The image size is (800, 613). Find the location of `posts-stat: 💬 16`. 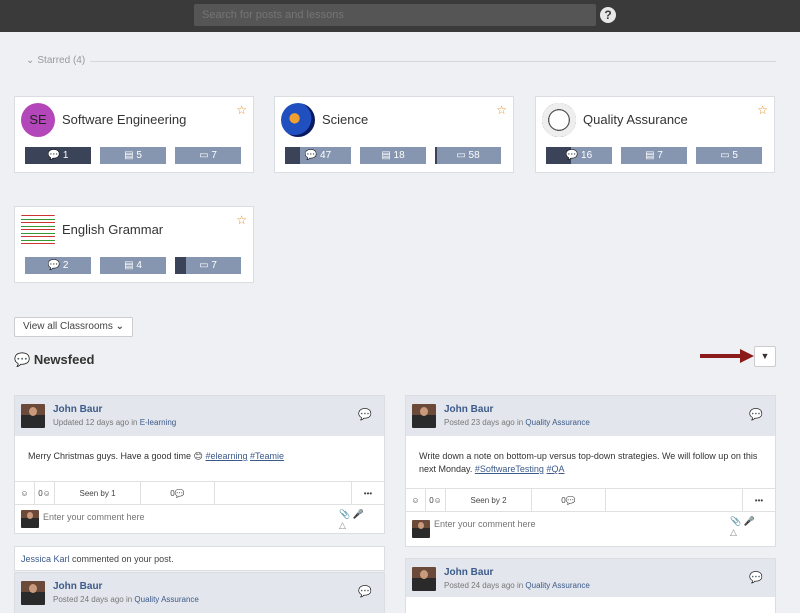

posts-stat: 💬 16 is located at coordinates (579, 155).